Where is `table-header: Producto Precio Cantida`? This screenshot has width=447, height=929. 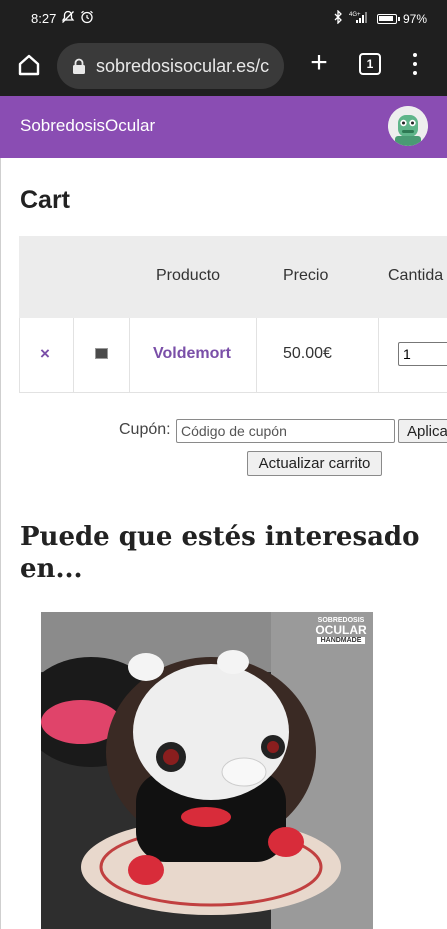 table-header: Producto Precio Cantida is located at coordinates (233, 277).